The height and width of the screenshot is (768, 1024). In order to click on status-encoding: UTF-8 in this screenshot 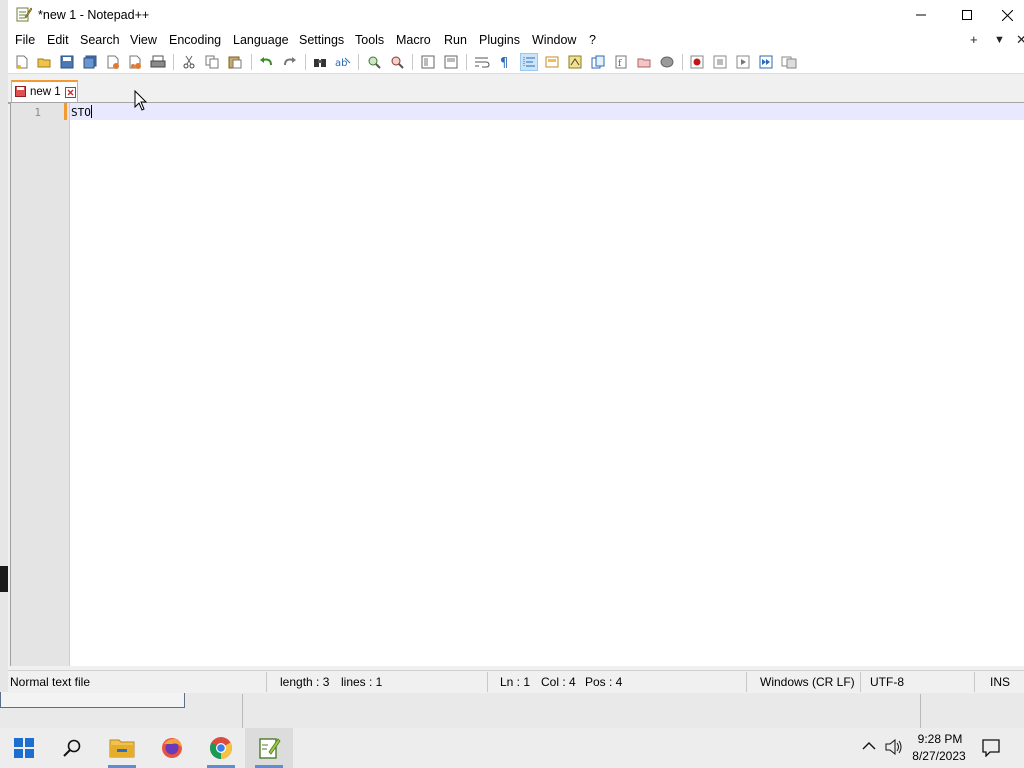, I will do `click(887, 682)`.